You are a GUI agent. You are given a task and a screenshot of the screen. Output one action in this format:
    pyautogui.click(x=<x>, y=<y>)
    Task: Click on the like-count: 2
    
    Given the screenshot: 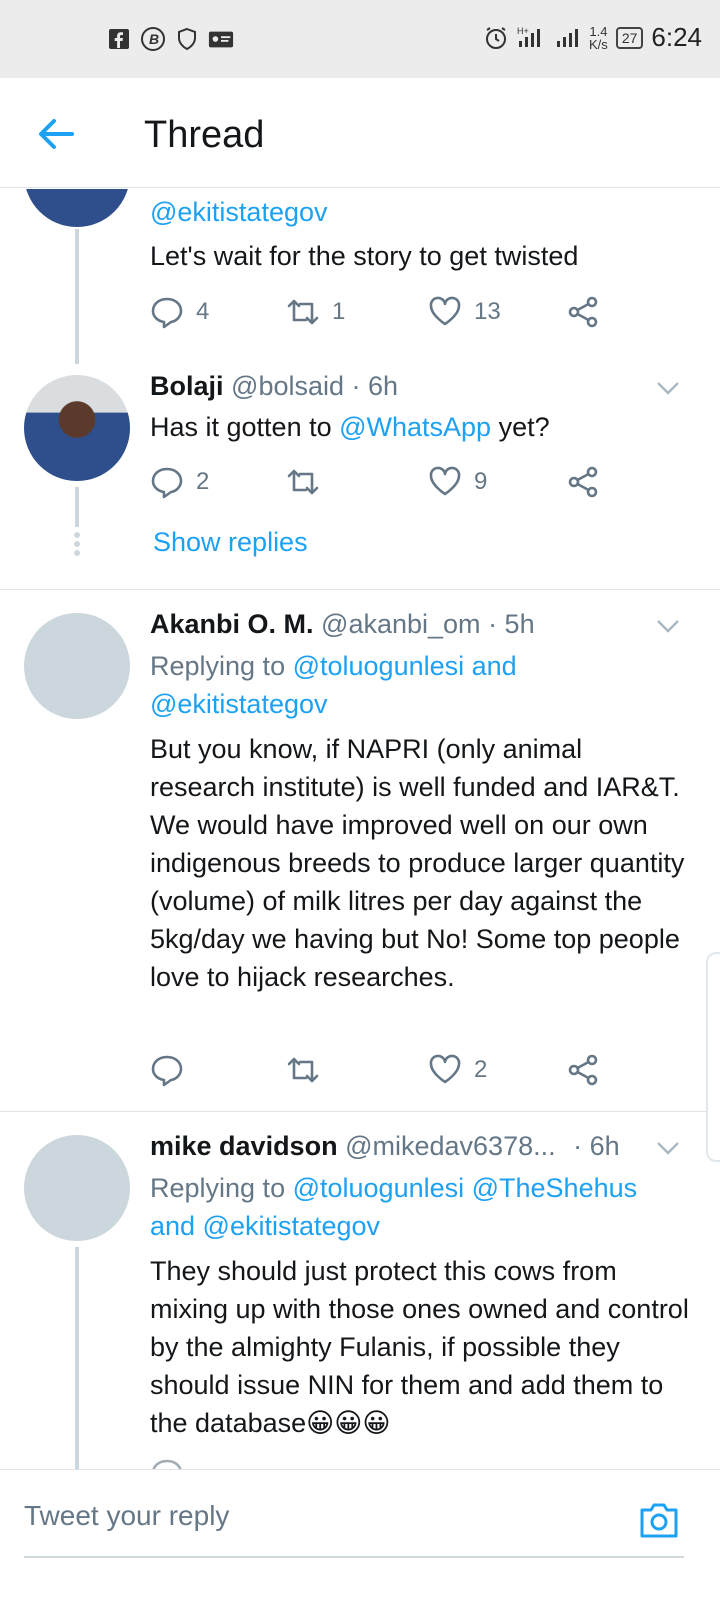 What is the action you would take?
    pyautogui.click(x=481, y=1069)
    